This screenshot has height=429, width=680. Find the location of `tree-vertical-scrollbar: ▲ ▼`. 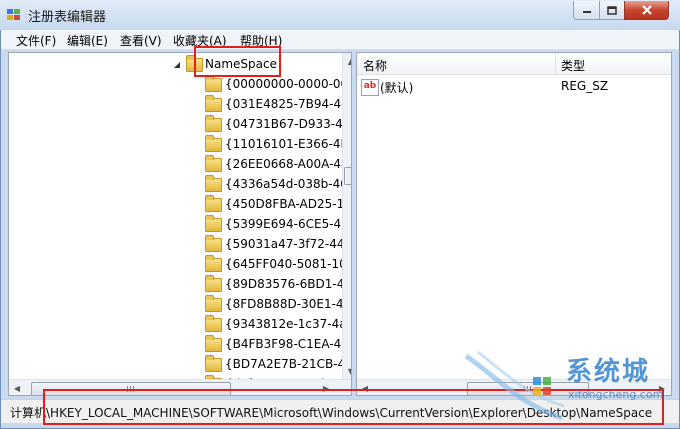

tree-vertical-scrollbar: ▲ ▼ is located at coordinates (346, 216).